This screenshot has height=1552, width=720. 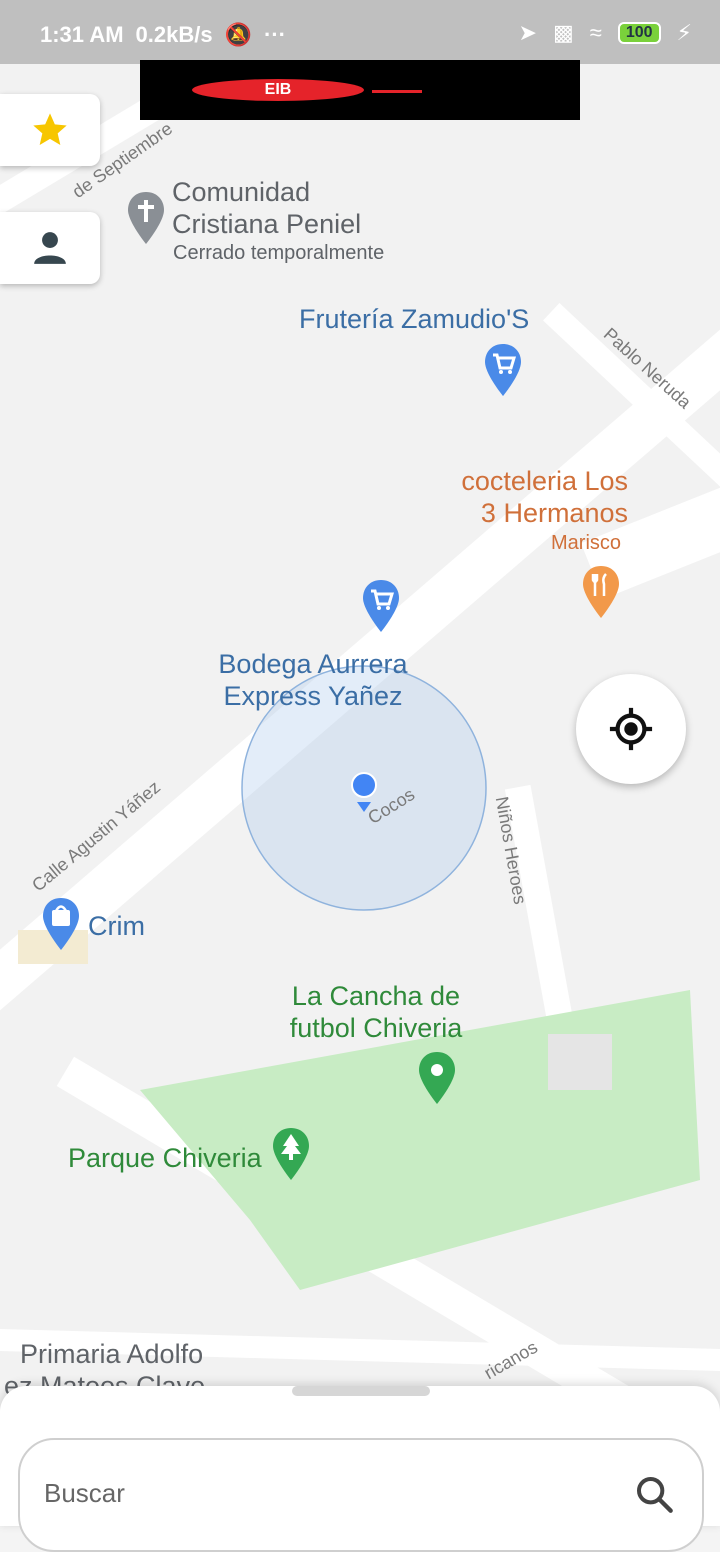 What do you see at coordinates (586, 543) in the screenshot?
I see `poi-cocteleria-category: Marisco` at bounding box center [586, 543].